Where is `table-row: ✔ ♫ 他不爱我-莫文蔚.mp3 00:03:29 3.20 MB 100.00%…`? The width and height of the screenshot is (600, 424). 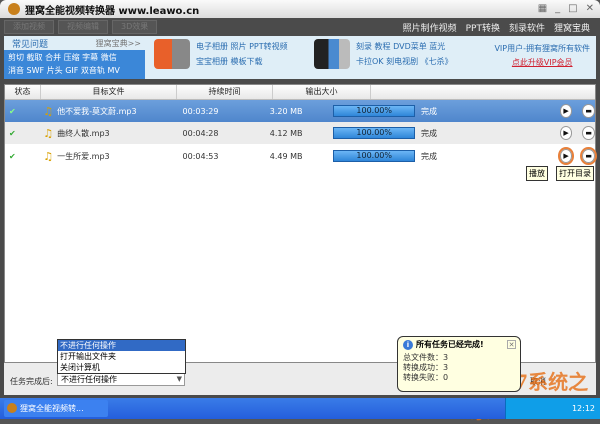
table-row: ✔ ♫ 他不爱我-莫文蔚.mp3 00:03:29 3.20 MB 100.00%… is located at coordinates (300, 111).